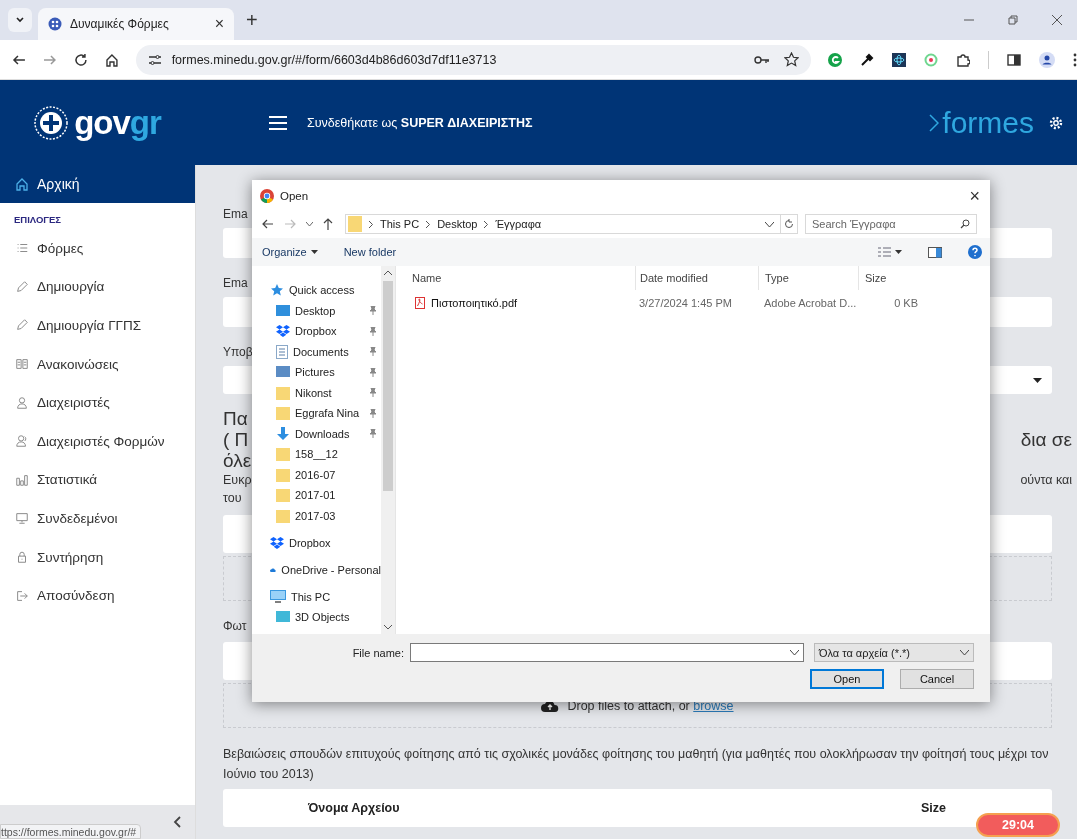  I want to click on sidebar-item: Συντήρηση, so click(97, 557).